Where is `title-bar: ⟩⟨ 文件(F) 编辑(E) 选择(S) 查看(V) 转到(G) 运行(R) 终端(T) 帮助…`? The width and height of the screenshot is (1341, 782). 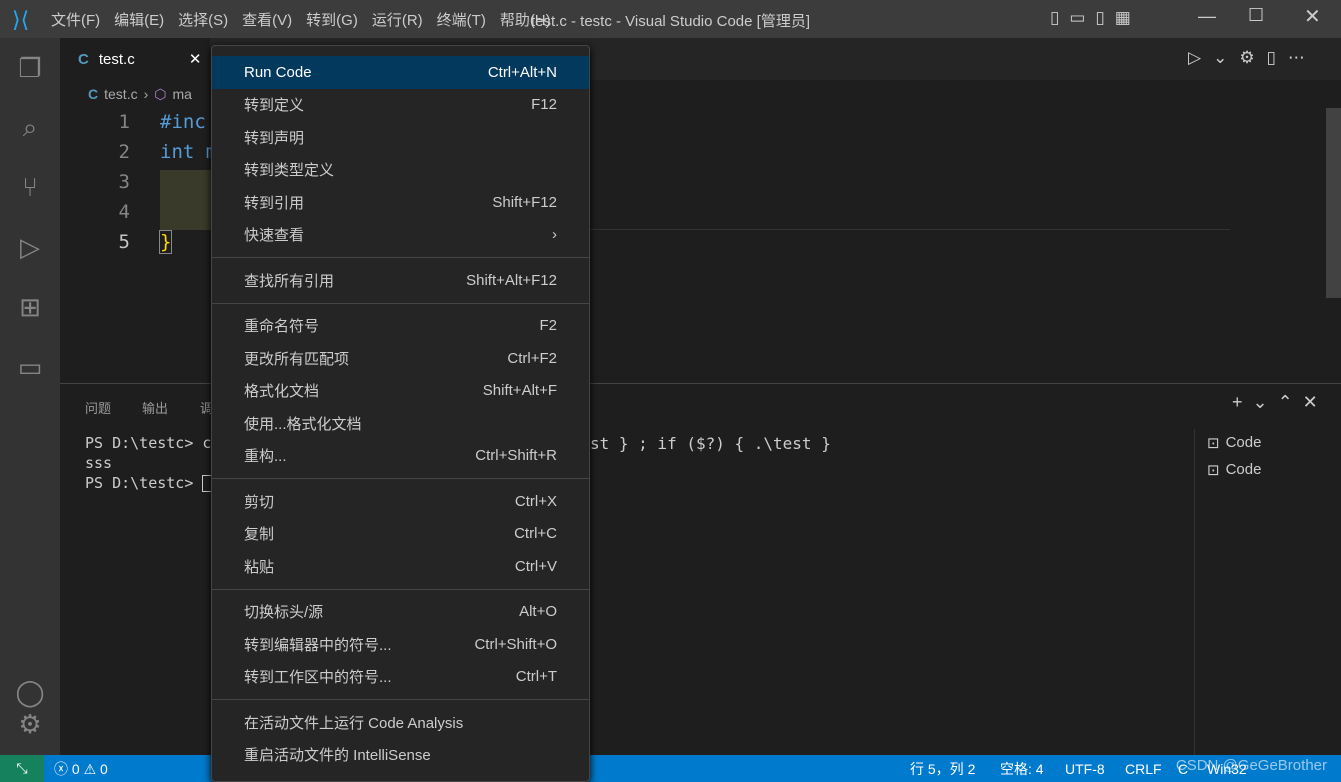 title-bar: ⟩⟨ 文件(F) 编辑(E) 选择(S) 查看(V) 转到(G) 运行(R) 终端(T) 帮助… is located at coordinates (670, 19).